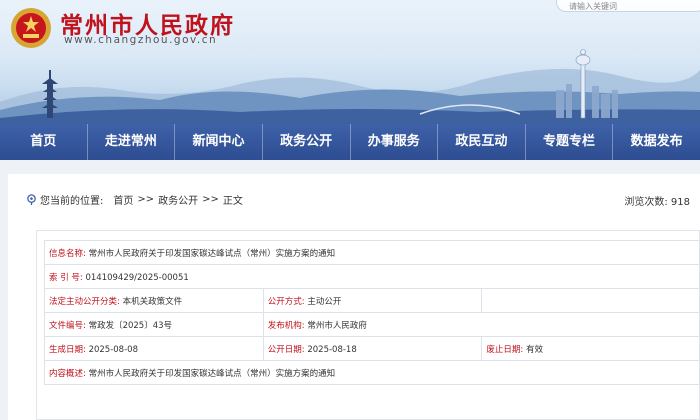 The width and height of the screenshot is (700, 420). I want to click on info-issuer-label: 发布机构:, so click(286, 325).